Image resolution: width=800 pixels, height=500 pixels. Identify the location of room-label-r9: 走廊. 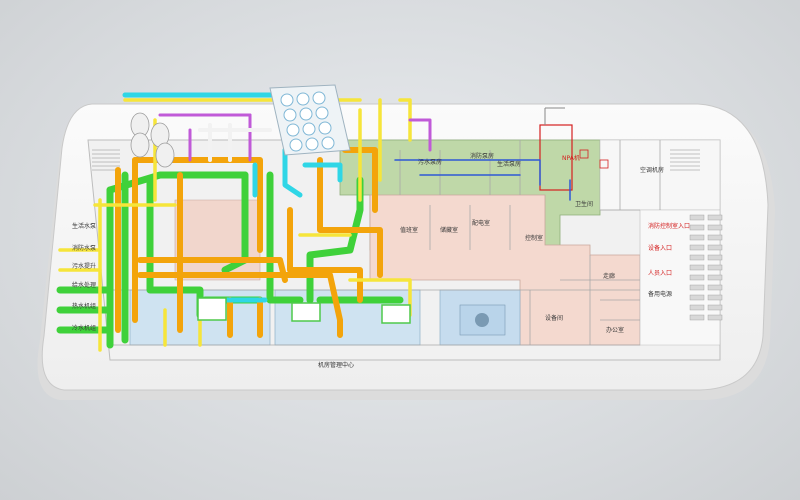
(609, 276).